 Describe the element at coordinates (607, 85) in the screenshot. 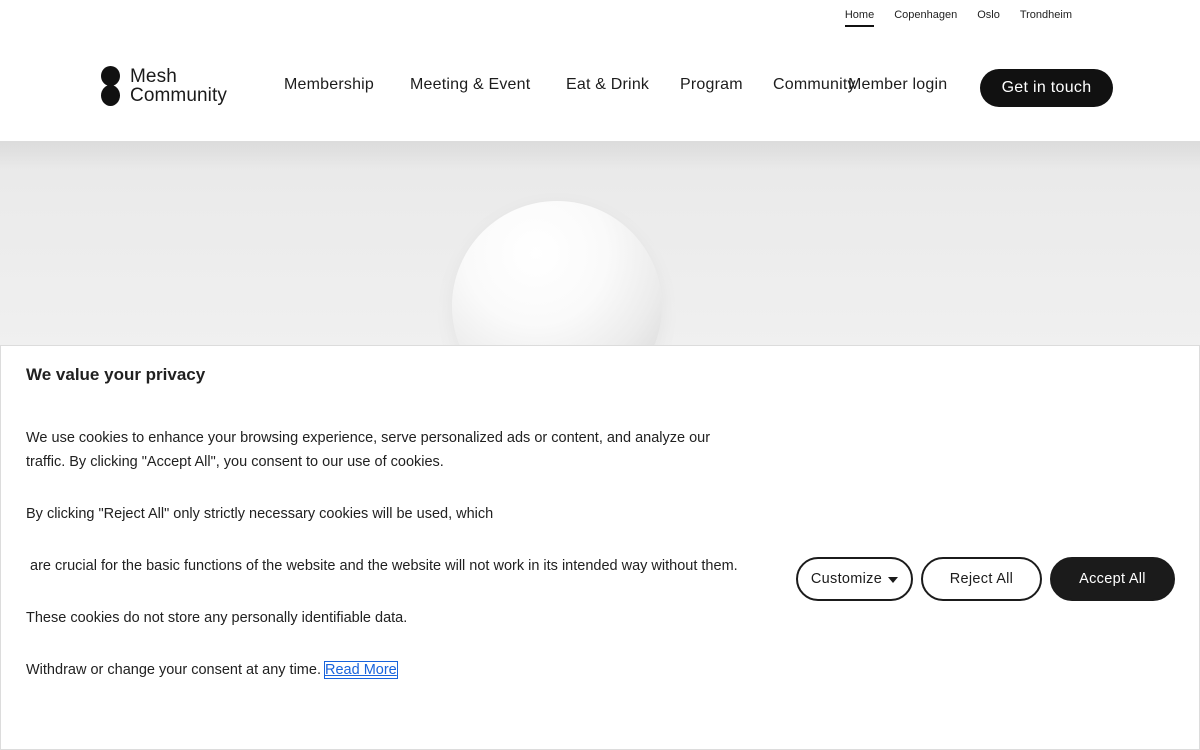

I see `nav-item-eat-drink: Eat & Drink` at that location.